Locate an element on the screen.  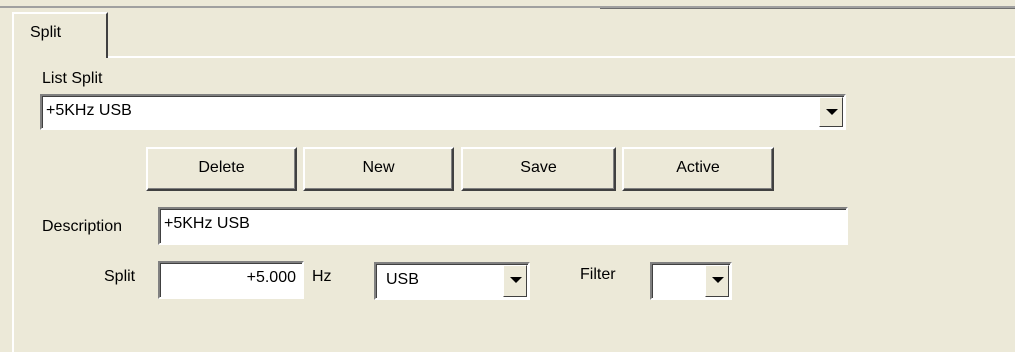
mode-value: USB is located at coordinates (402, 279).